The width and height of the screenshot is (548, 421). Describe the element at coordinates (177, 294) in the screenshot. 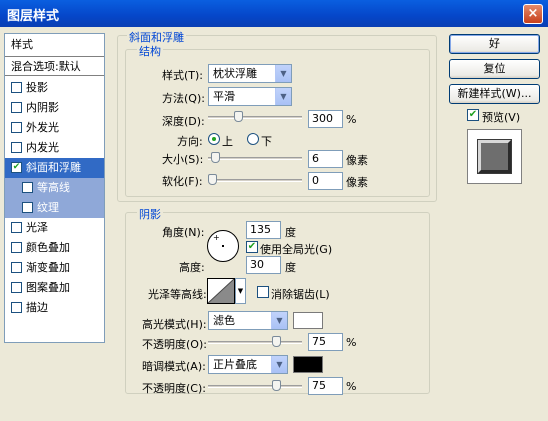

I see `gloss-contour-label: 光泽等高线:` at that location.